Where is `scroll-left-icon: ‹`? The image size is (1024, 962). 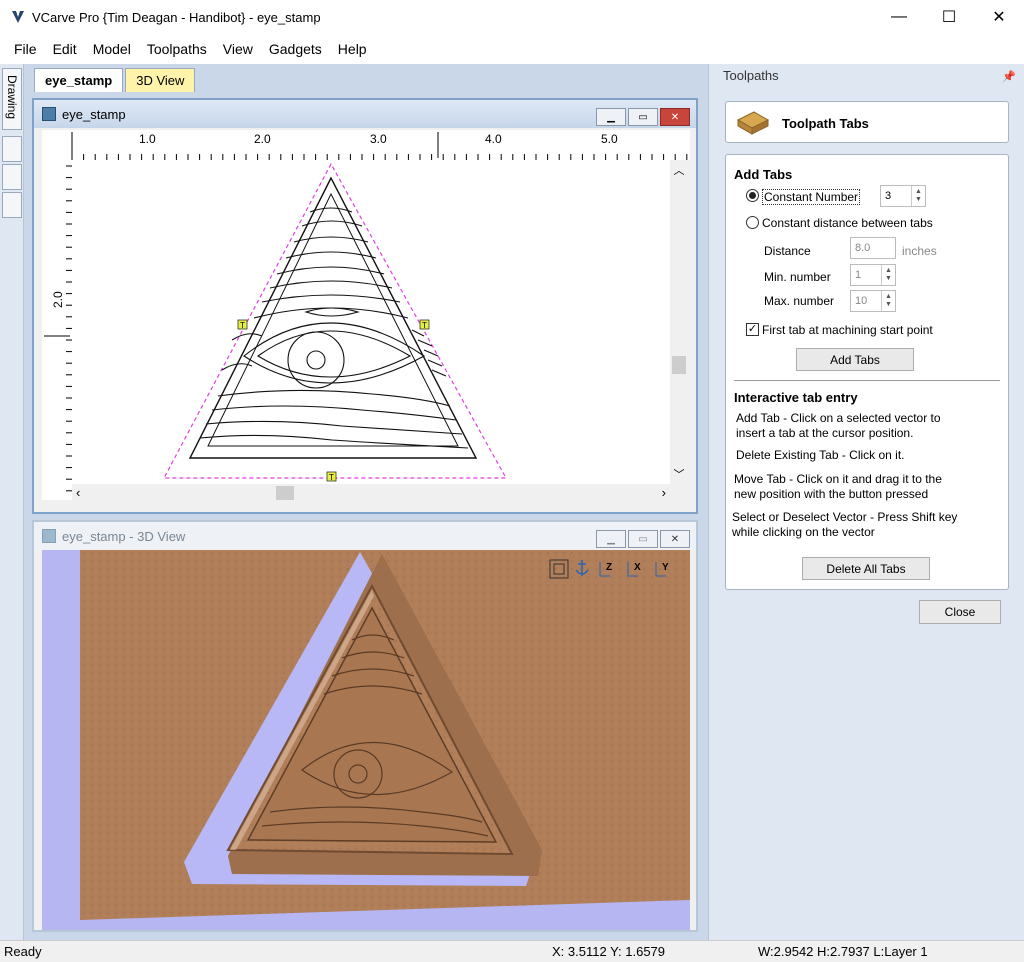 scroll-left-icon: ‹ is located at coordinates (78, 492).